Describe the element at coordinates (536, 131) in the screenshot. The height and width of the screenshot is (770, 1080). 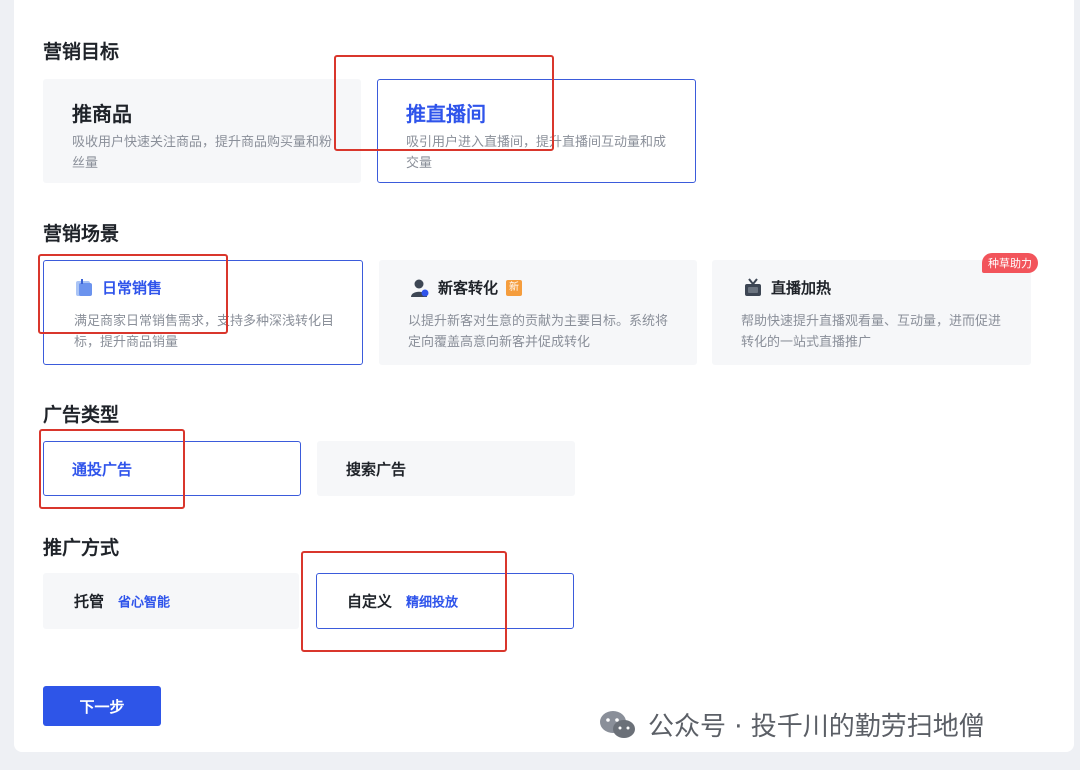
I see `goal-card-live-room: 推直播间 吸引用户进入直播间，提升直播间互动量和成交量` at that location.